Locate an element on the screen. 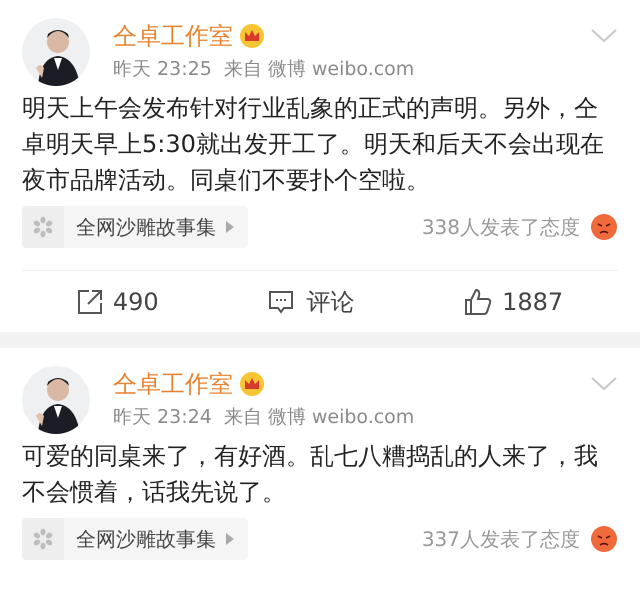  like-button: 1887 is located at coordinates (514, 302).